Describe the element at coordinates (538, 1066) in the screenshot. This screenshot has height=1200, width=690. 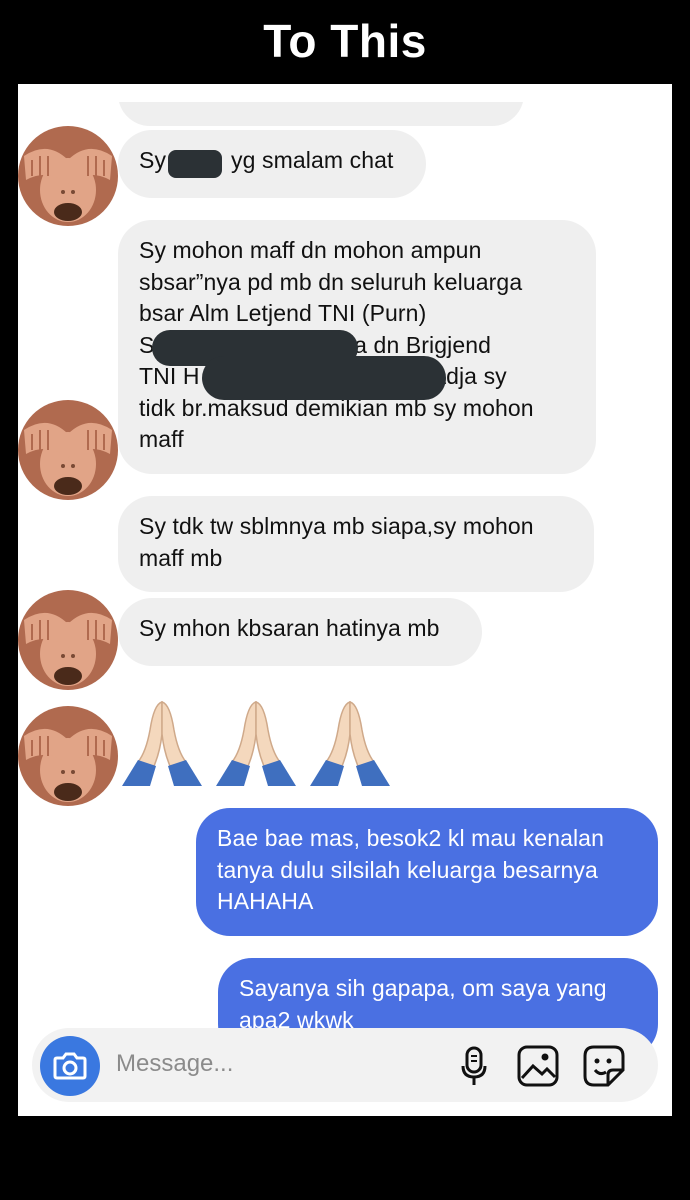
I see `gallery-icon` at that location.